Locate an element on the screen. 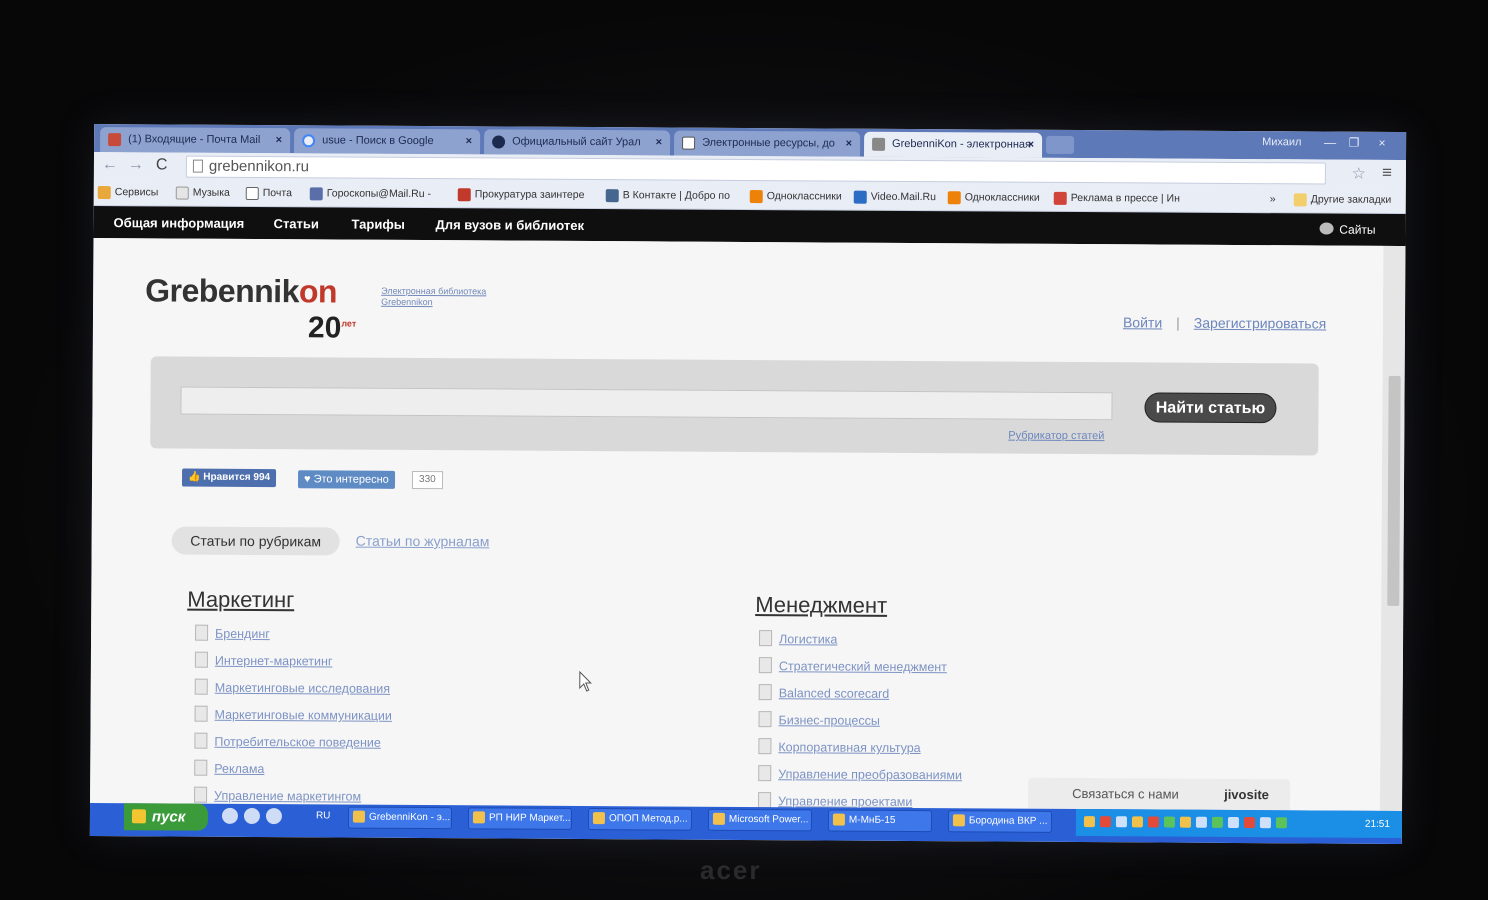 This screenshot has width=1488, height=900. nav-general-info: Общая информация is located at coordinates (179, 223).